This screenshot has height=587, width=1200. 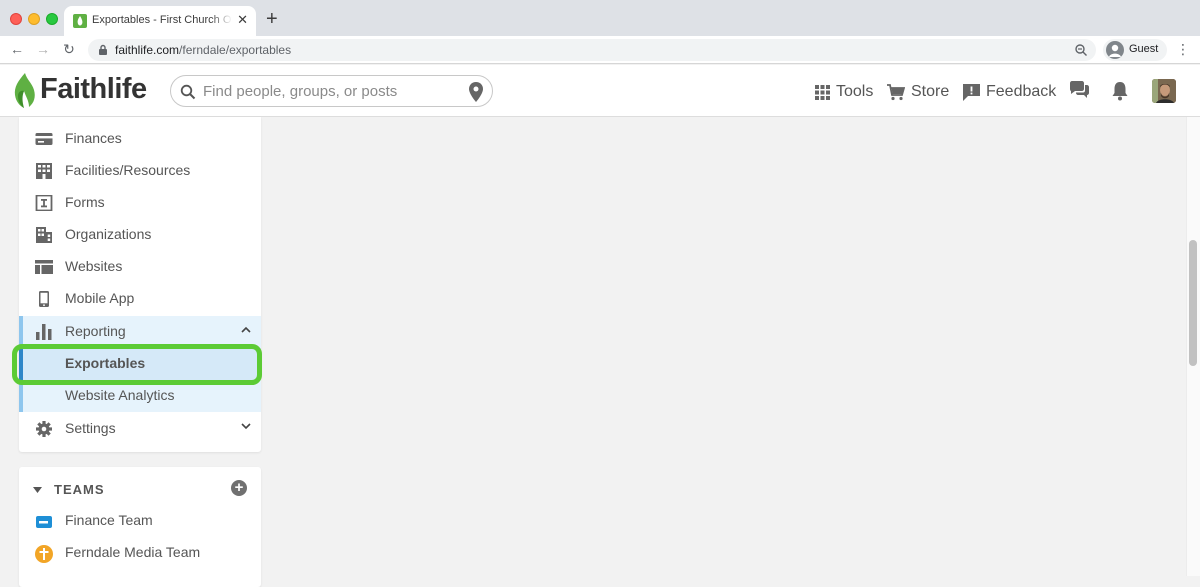 What do you see at coordinates (328, 91) in the screenshot?
I see `search-input` at bounding box center [328, 91].